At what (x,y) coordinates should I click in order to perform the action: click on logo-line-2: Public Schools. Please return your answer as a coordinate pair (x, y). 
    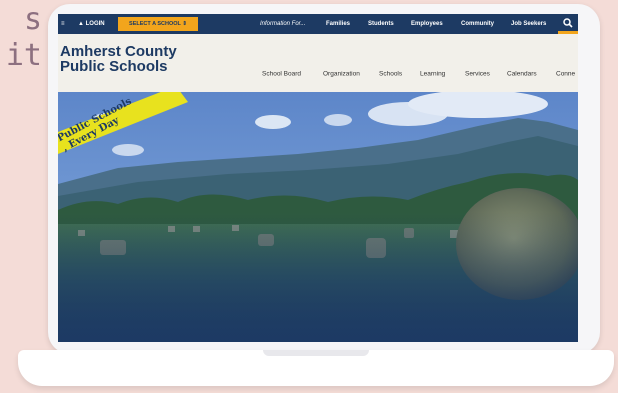
    Looking at the image, I should click on (114, 66).